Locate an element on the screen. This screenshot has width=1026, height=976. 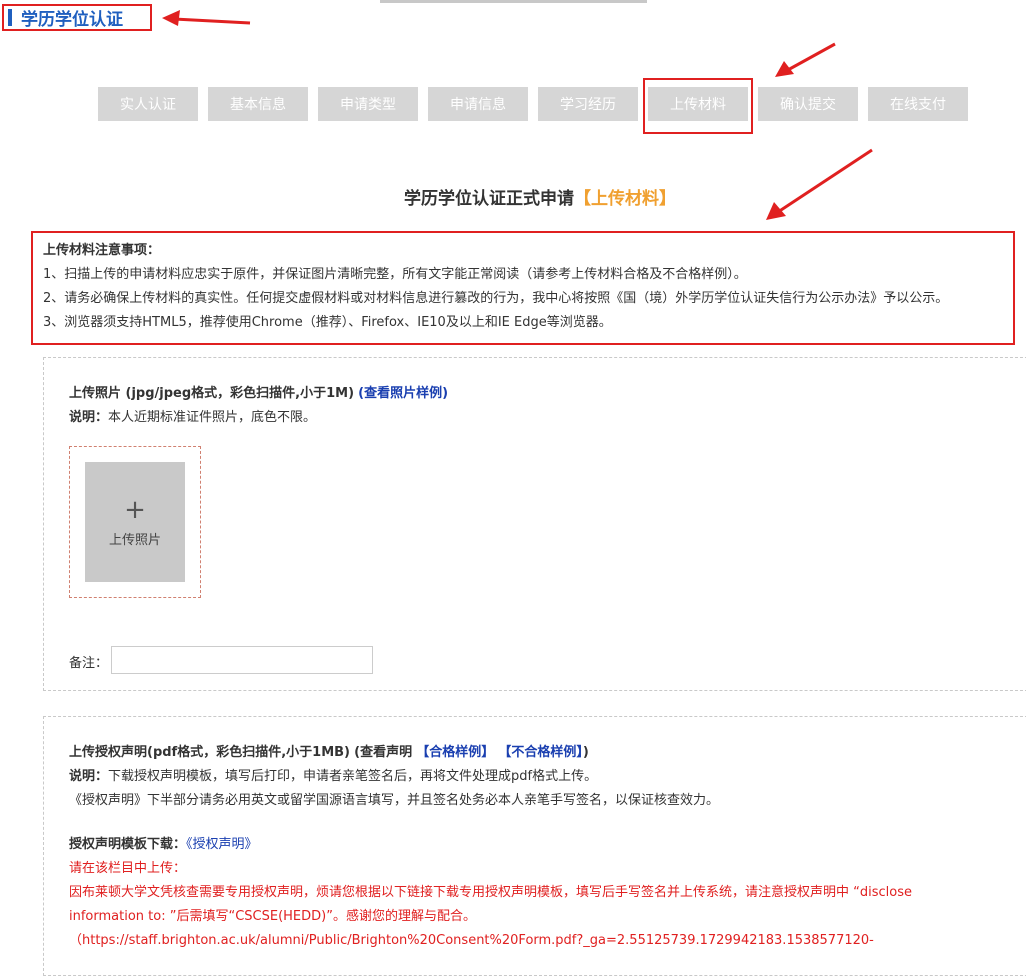
auth-view-close: ) is located at coordinates (585, 752).